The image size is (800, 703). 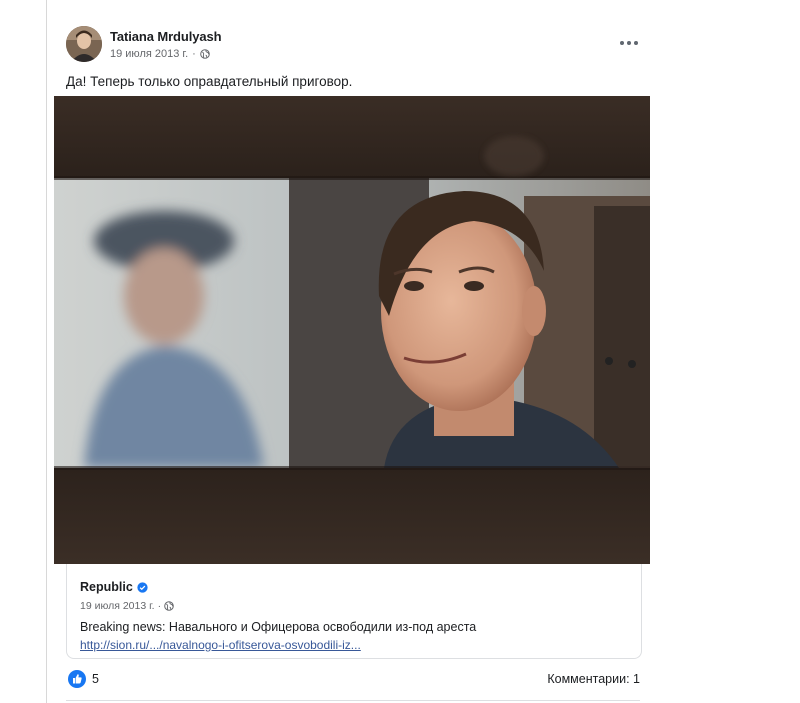 What do you see at coordinates (622, 43) in the screenshot?
I see `more-horizontal-icon` at bounding box center [622, 43].